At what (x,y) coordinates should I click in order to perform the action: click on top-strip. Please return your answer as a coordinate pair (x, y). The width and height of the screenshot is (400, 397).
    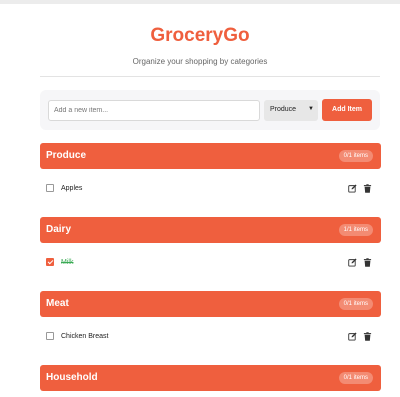
    Looking at the image, I should click on (200, 2).